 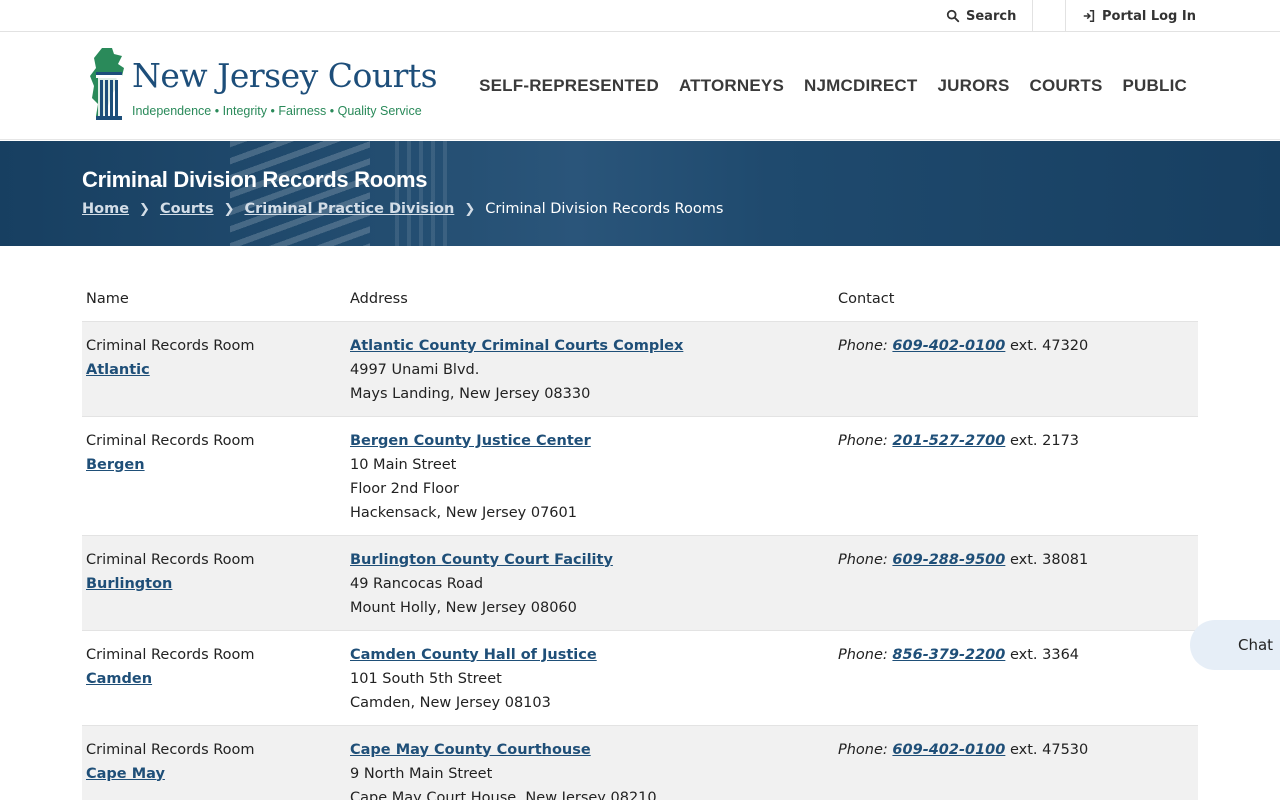 What do you see at coordinates (640, 298) in the screenshot?
I see `table-header-row: Name Address Contact` at bounding box center [640, 298].